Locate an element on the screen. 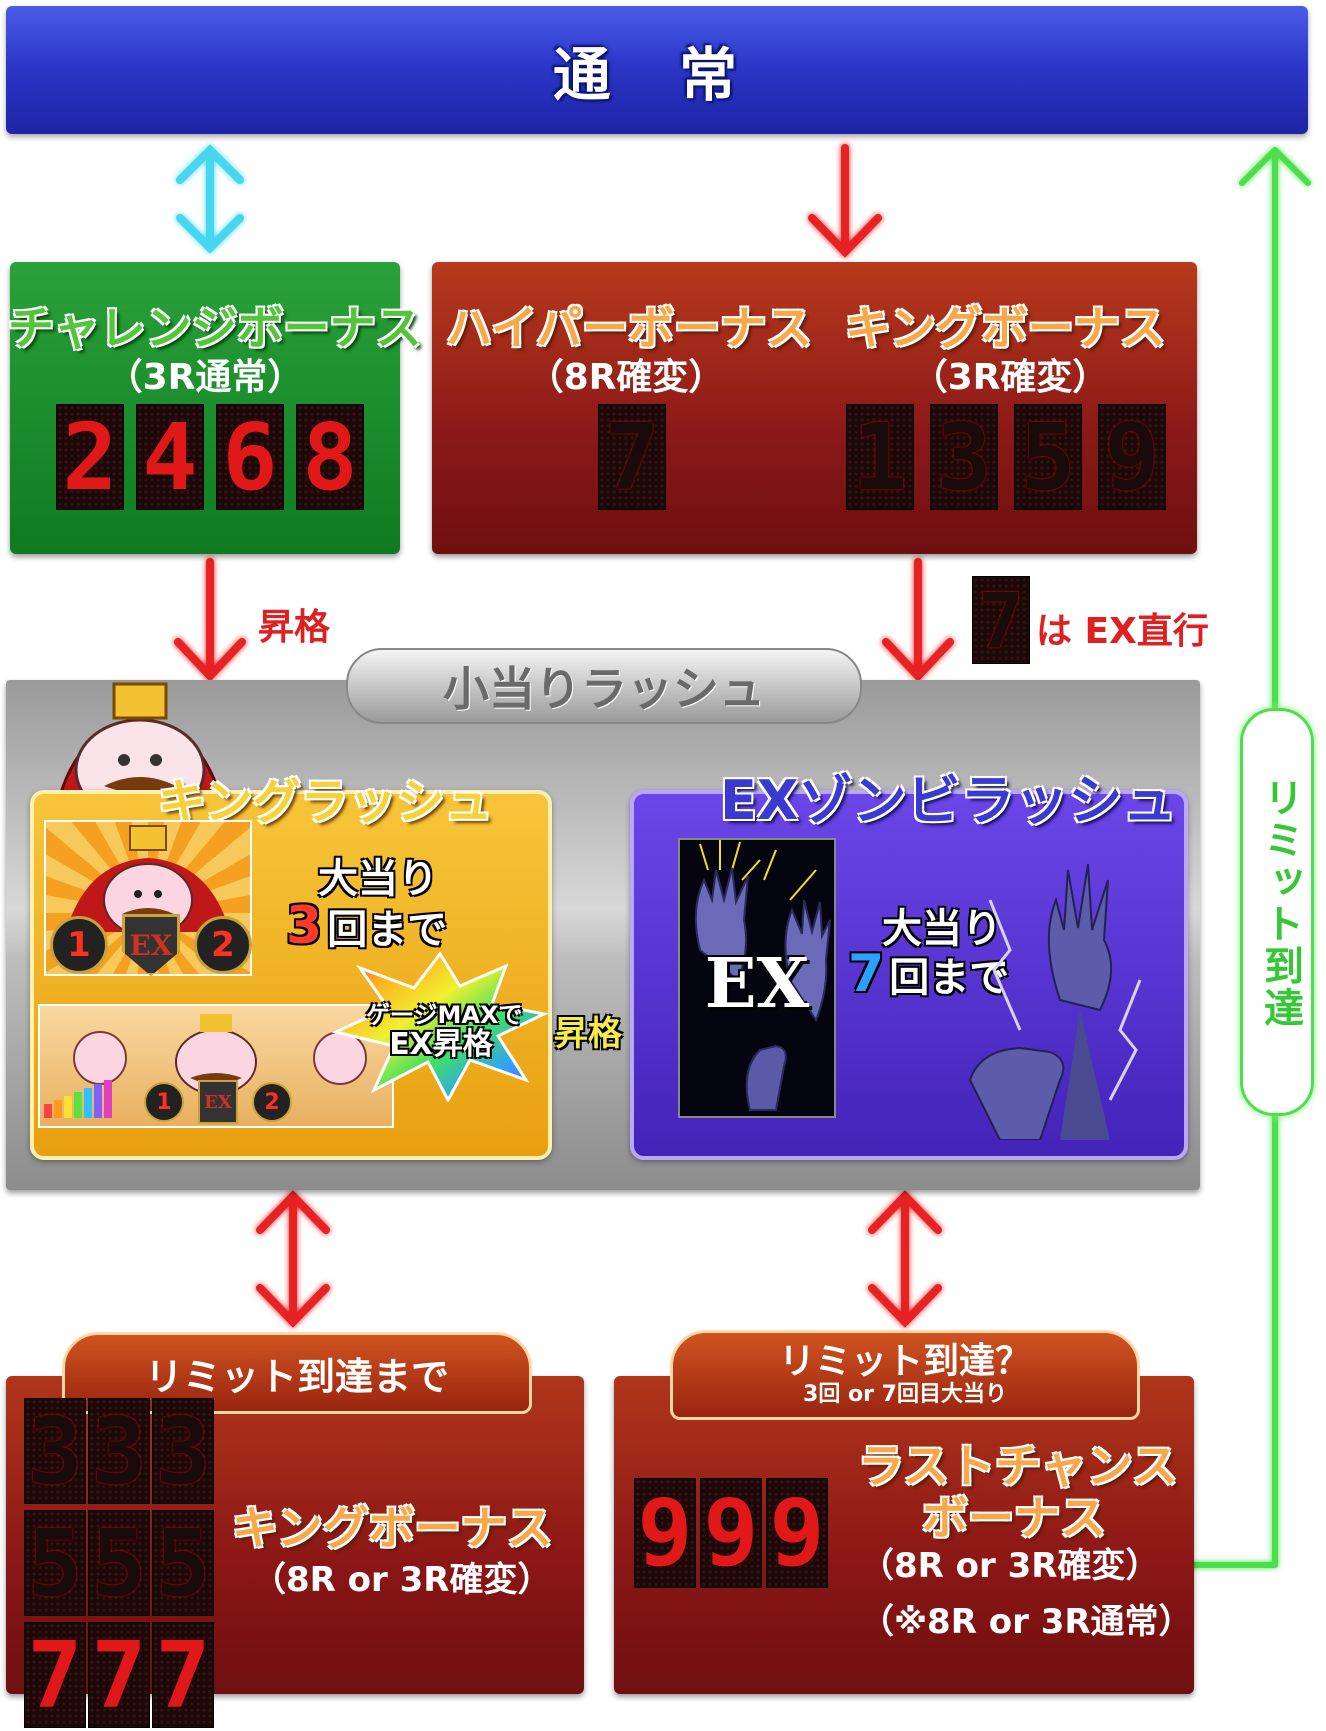 The width and height of the screenshot is (1326, 1731). reel-digit: 4 is located at coordinates (170, 457).